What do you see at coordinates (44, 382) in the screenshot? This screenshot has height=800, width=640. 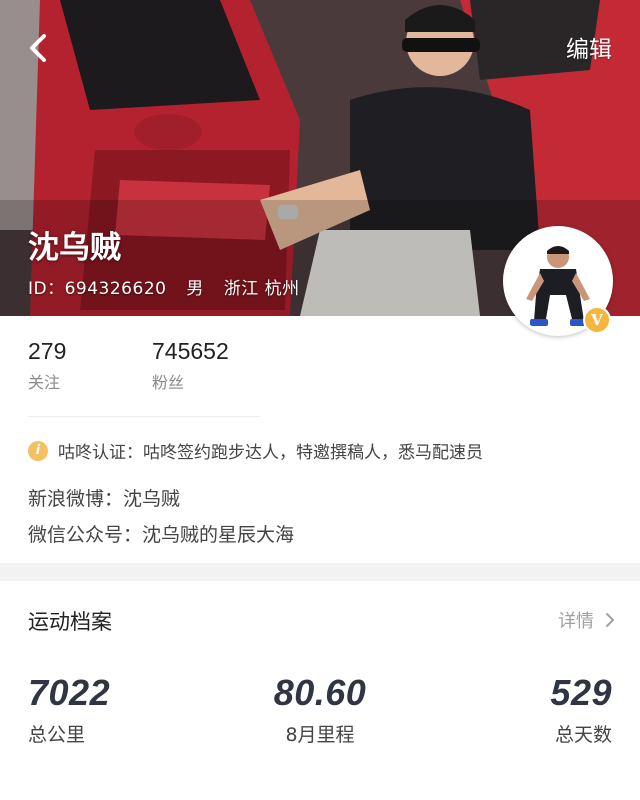 I see `following-label: 关注` at bounding box center [44, 382].